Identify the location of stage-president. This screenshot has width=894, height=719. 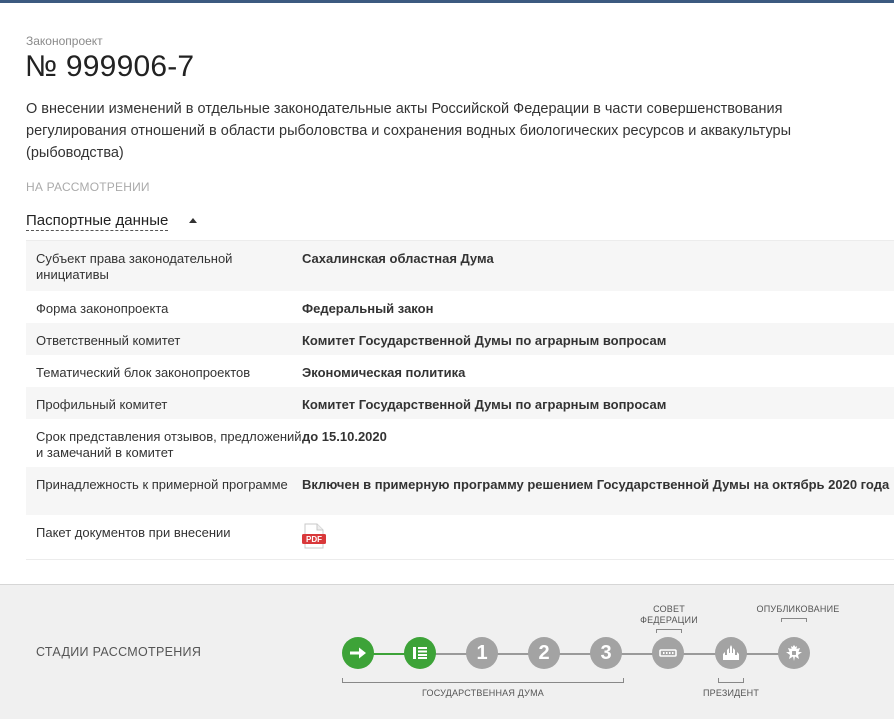
(731, 653).